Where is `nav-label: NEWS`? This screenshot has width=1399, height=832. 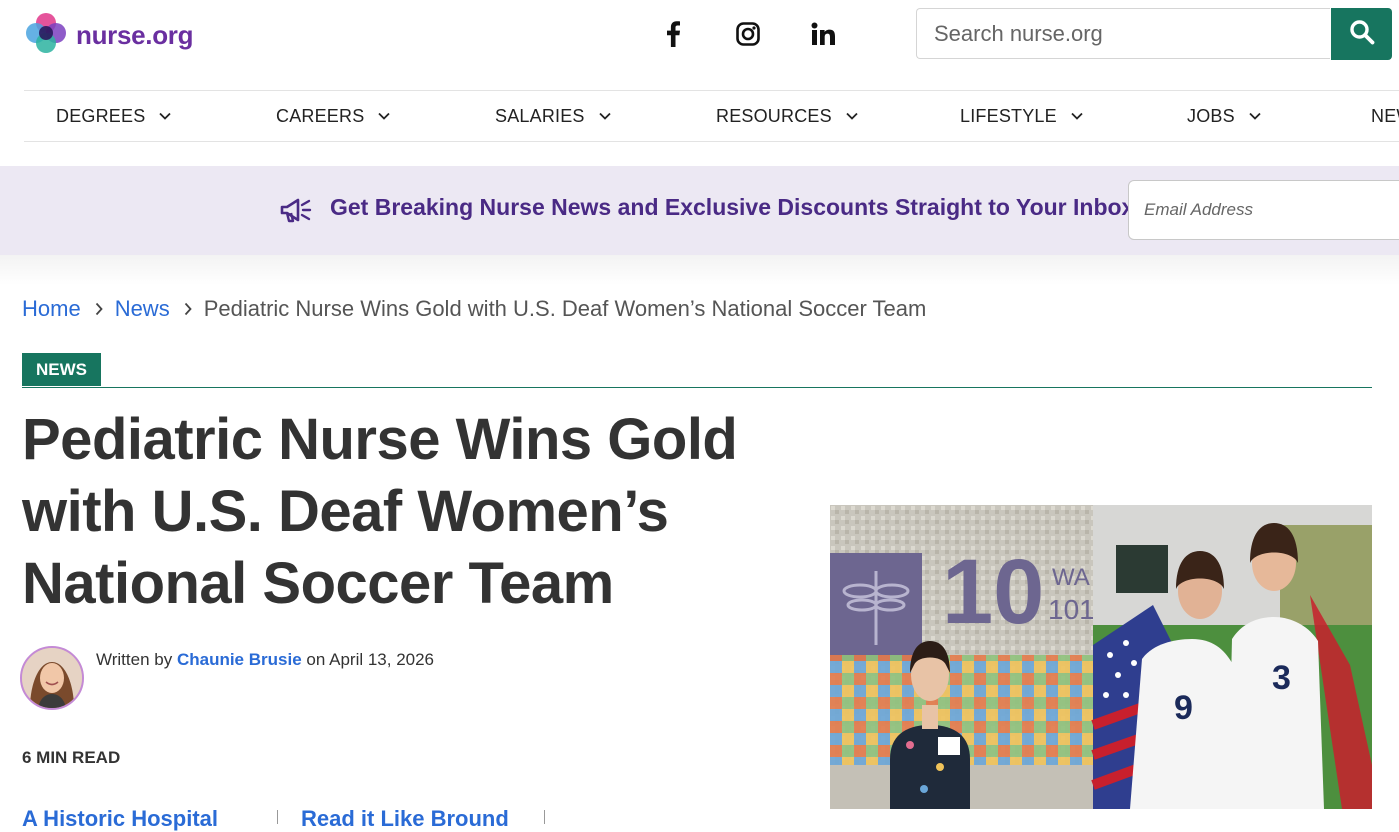 nav-label: NEWS is located at coordinates (1385, 115).